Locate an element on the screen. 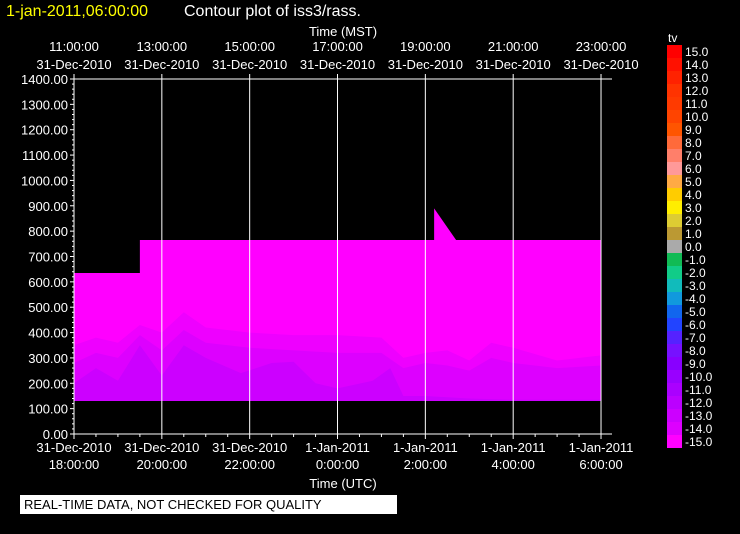 The height and width of the screenshot is (534, 740). x-tick-time: 4:00:00 is located at coordinates (512, 464).